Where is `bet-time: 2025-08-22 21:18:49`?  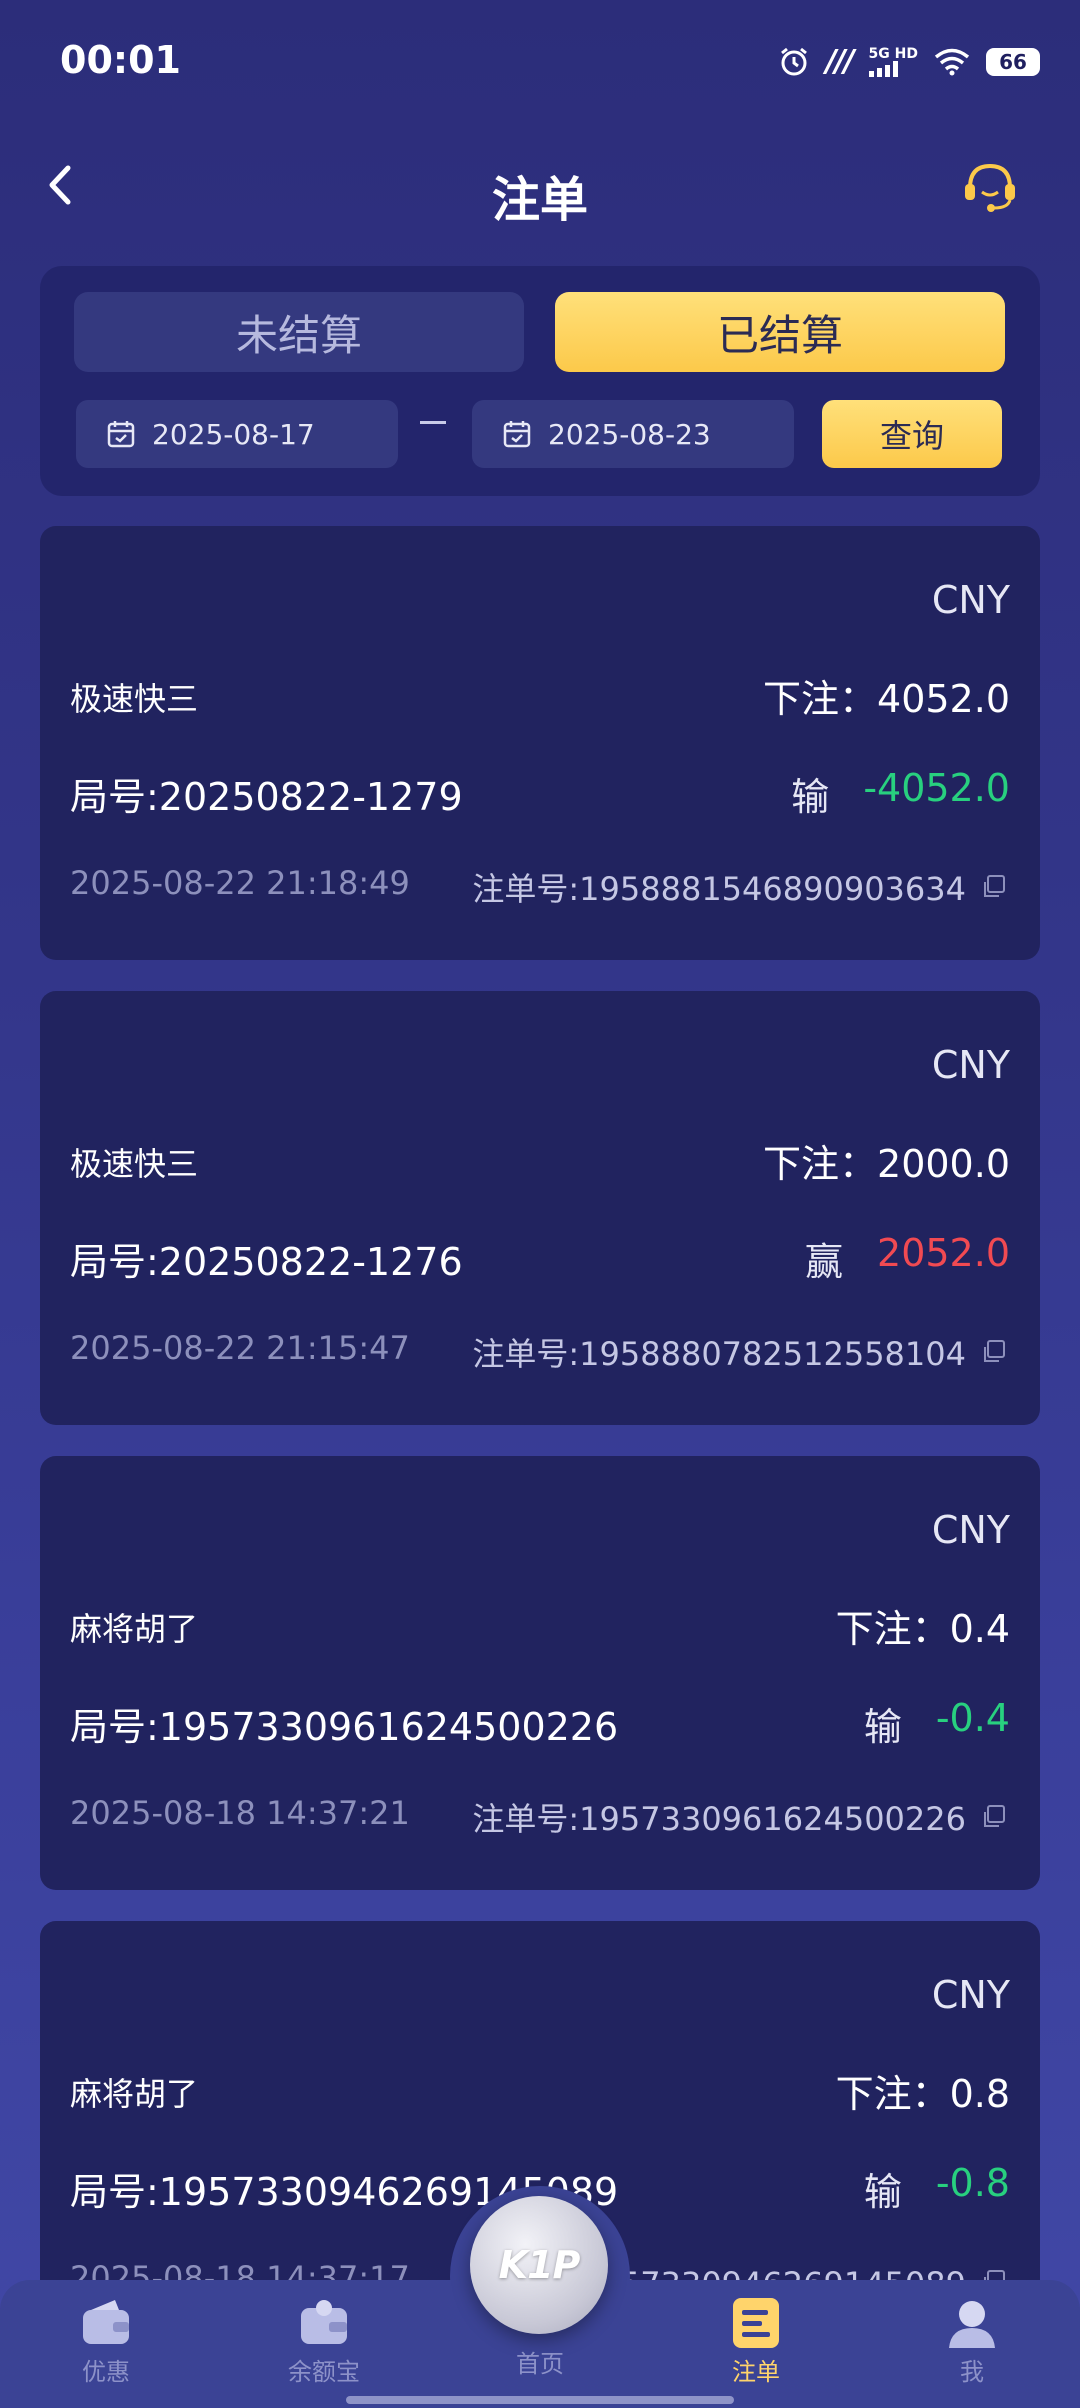
bet-time: 2025-08-22 21:18:49 is located at coordinates (240, 883).